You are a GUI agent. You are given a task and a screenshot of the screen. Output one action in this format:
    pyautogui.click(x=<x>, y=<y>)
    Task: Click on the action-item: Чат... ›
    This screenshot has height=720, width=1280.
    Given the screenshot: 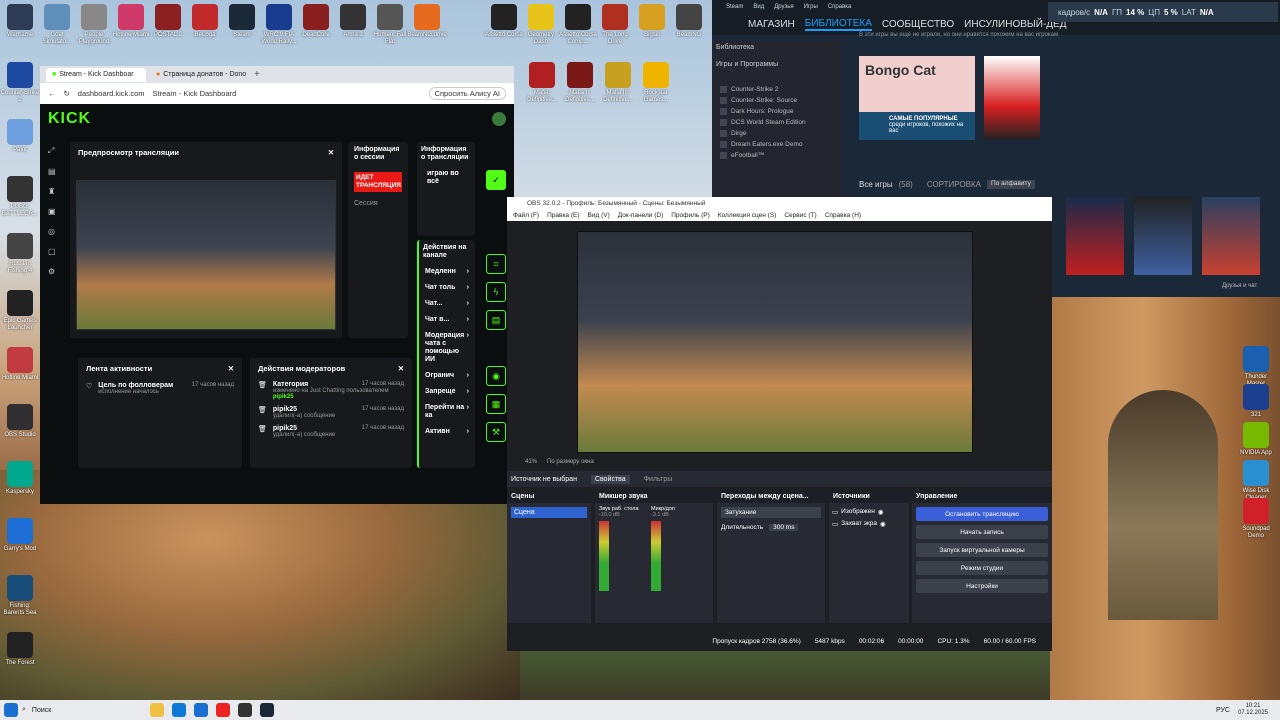 What is the action you would take?
    pyautogui.click(x=447, y=304)
    